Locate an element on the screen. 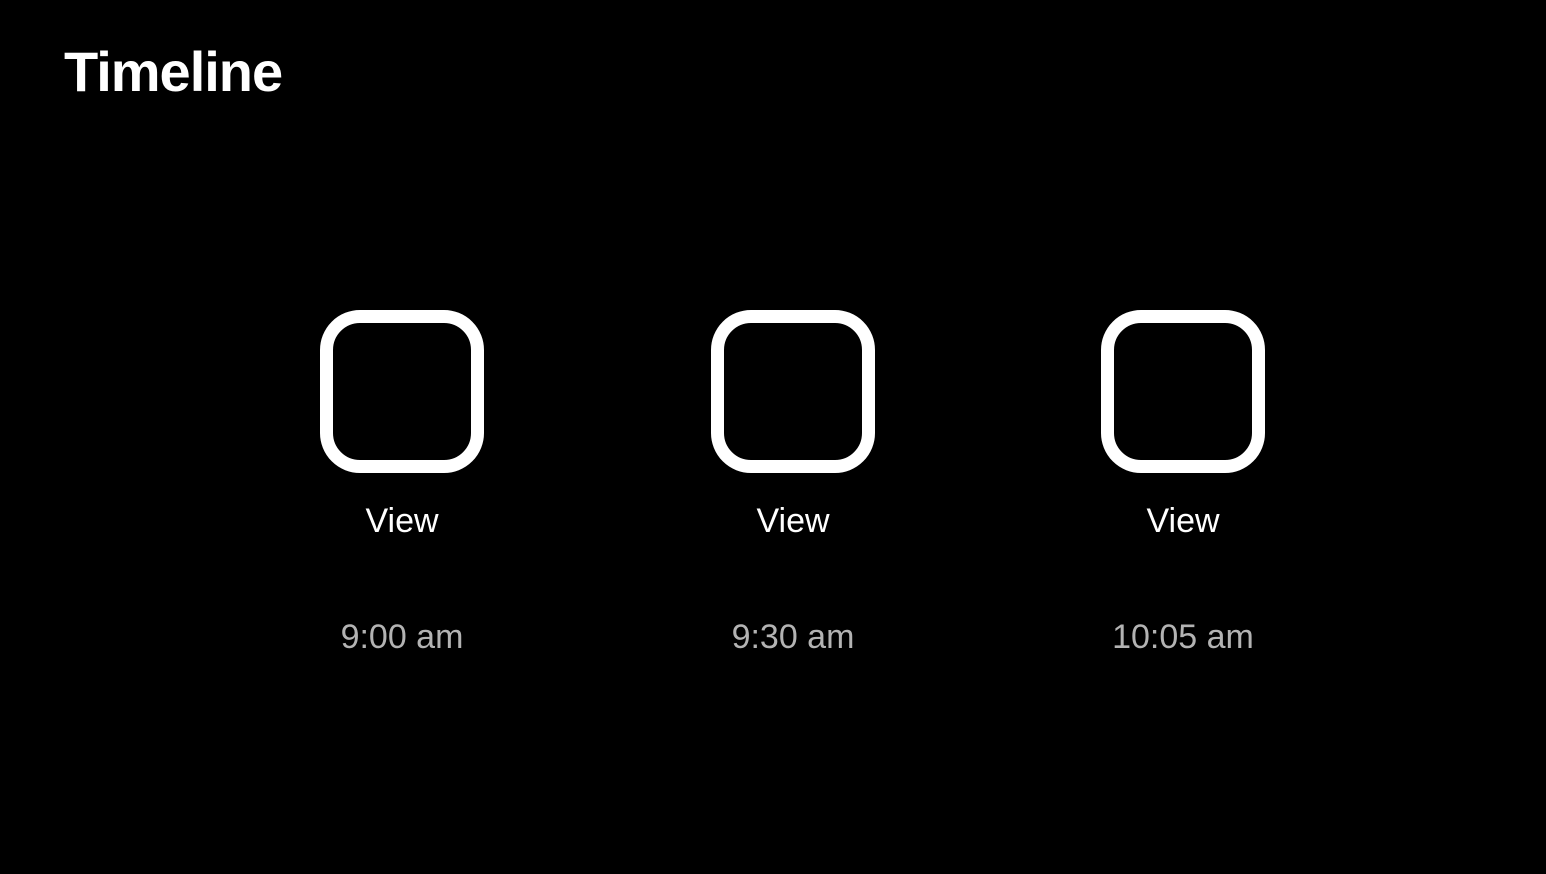  timeline-entry: View 10:05 am is located at coordinates (1183, 483).